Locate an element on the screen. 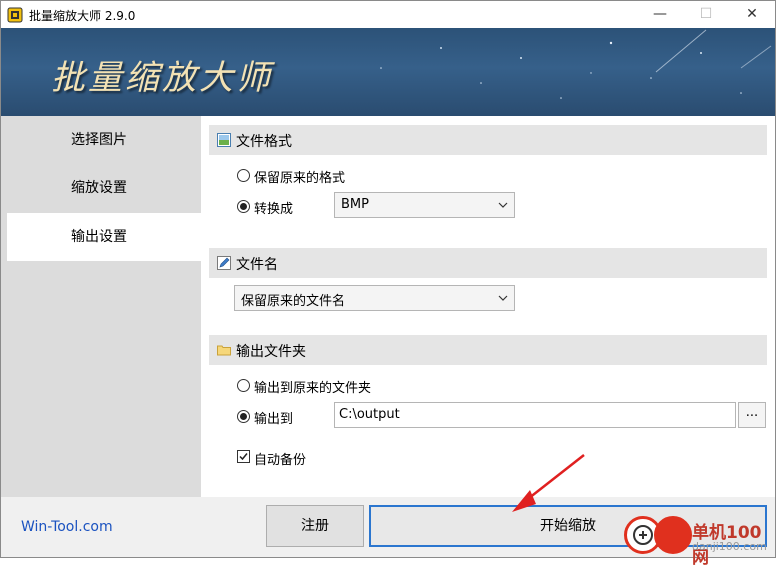 The height and width of the screenshot is (568, 776). watermark-subtext: danji100.com is located at coordinates (729, 546).